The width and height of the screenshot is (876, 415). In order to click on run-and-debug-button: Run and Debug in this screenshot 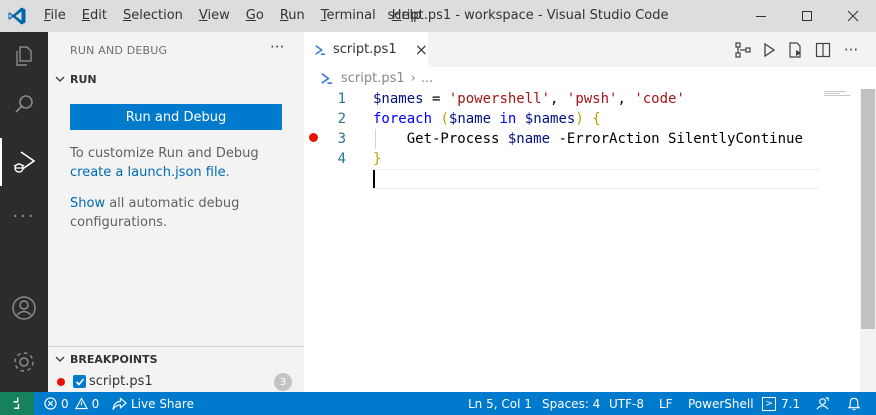, I will do `click(176, 117)`.